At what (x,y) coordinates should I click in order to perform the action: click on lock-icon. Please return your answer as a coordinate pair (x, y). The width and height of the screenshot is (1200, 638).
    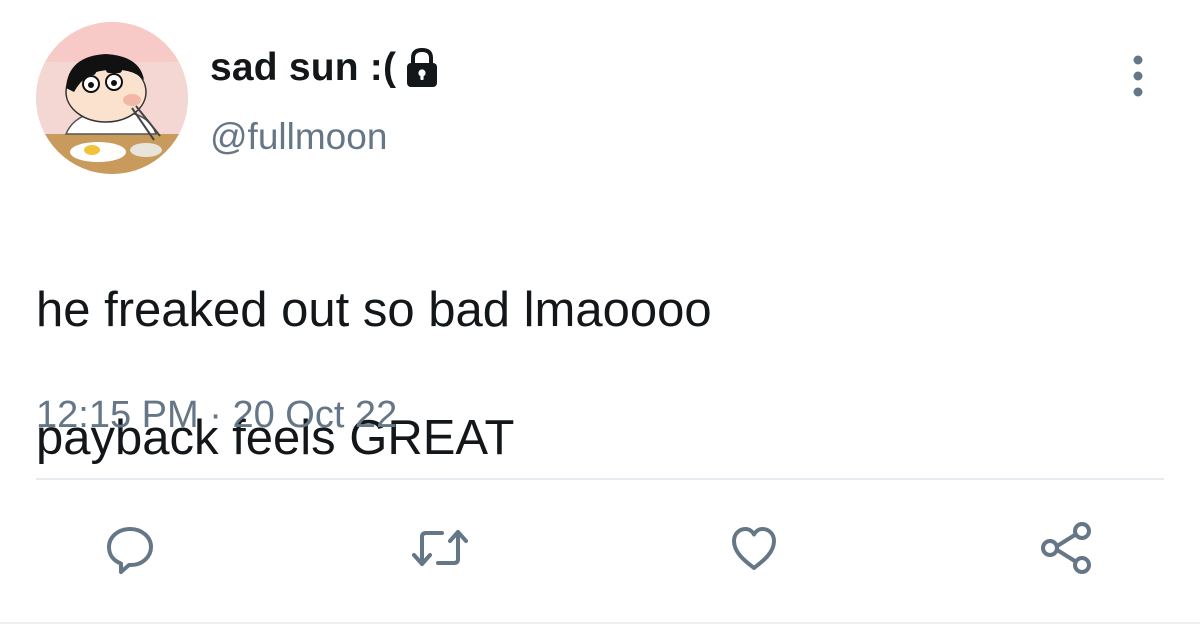
    Looking at the image, I should click on (422, 68).